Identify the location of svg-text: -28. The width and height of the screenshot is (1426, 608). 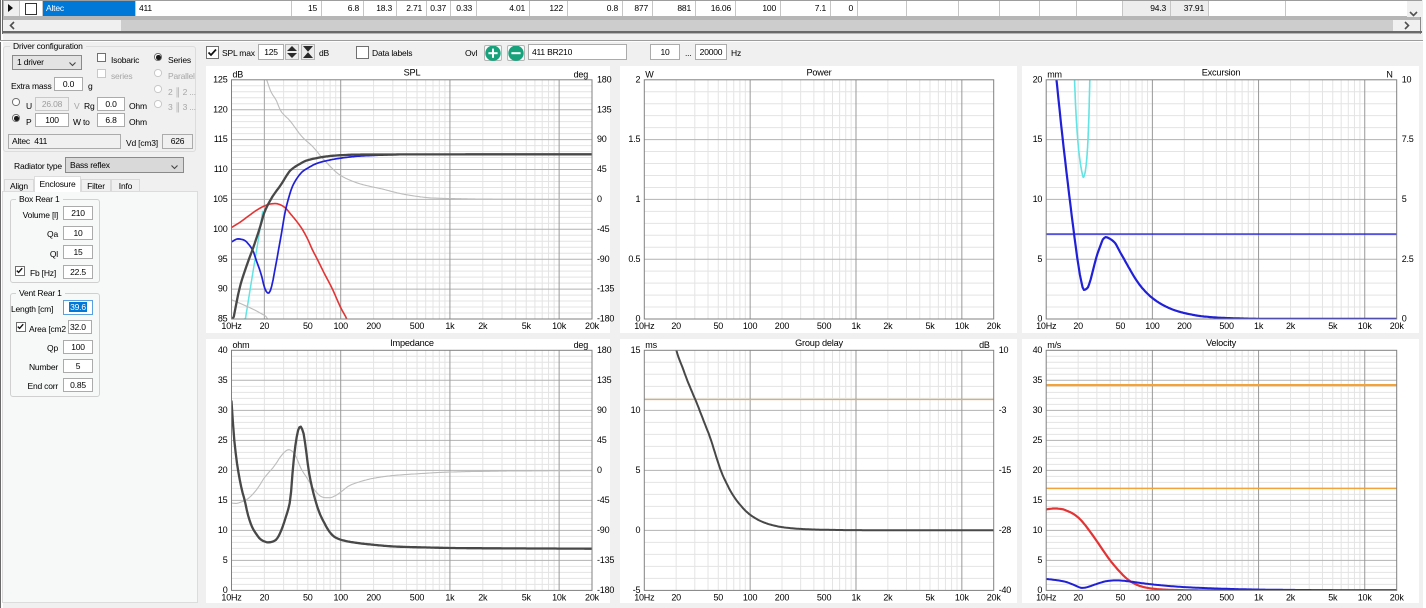
(1005, 530).